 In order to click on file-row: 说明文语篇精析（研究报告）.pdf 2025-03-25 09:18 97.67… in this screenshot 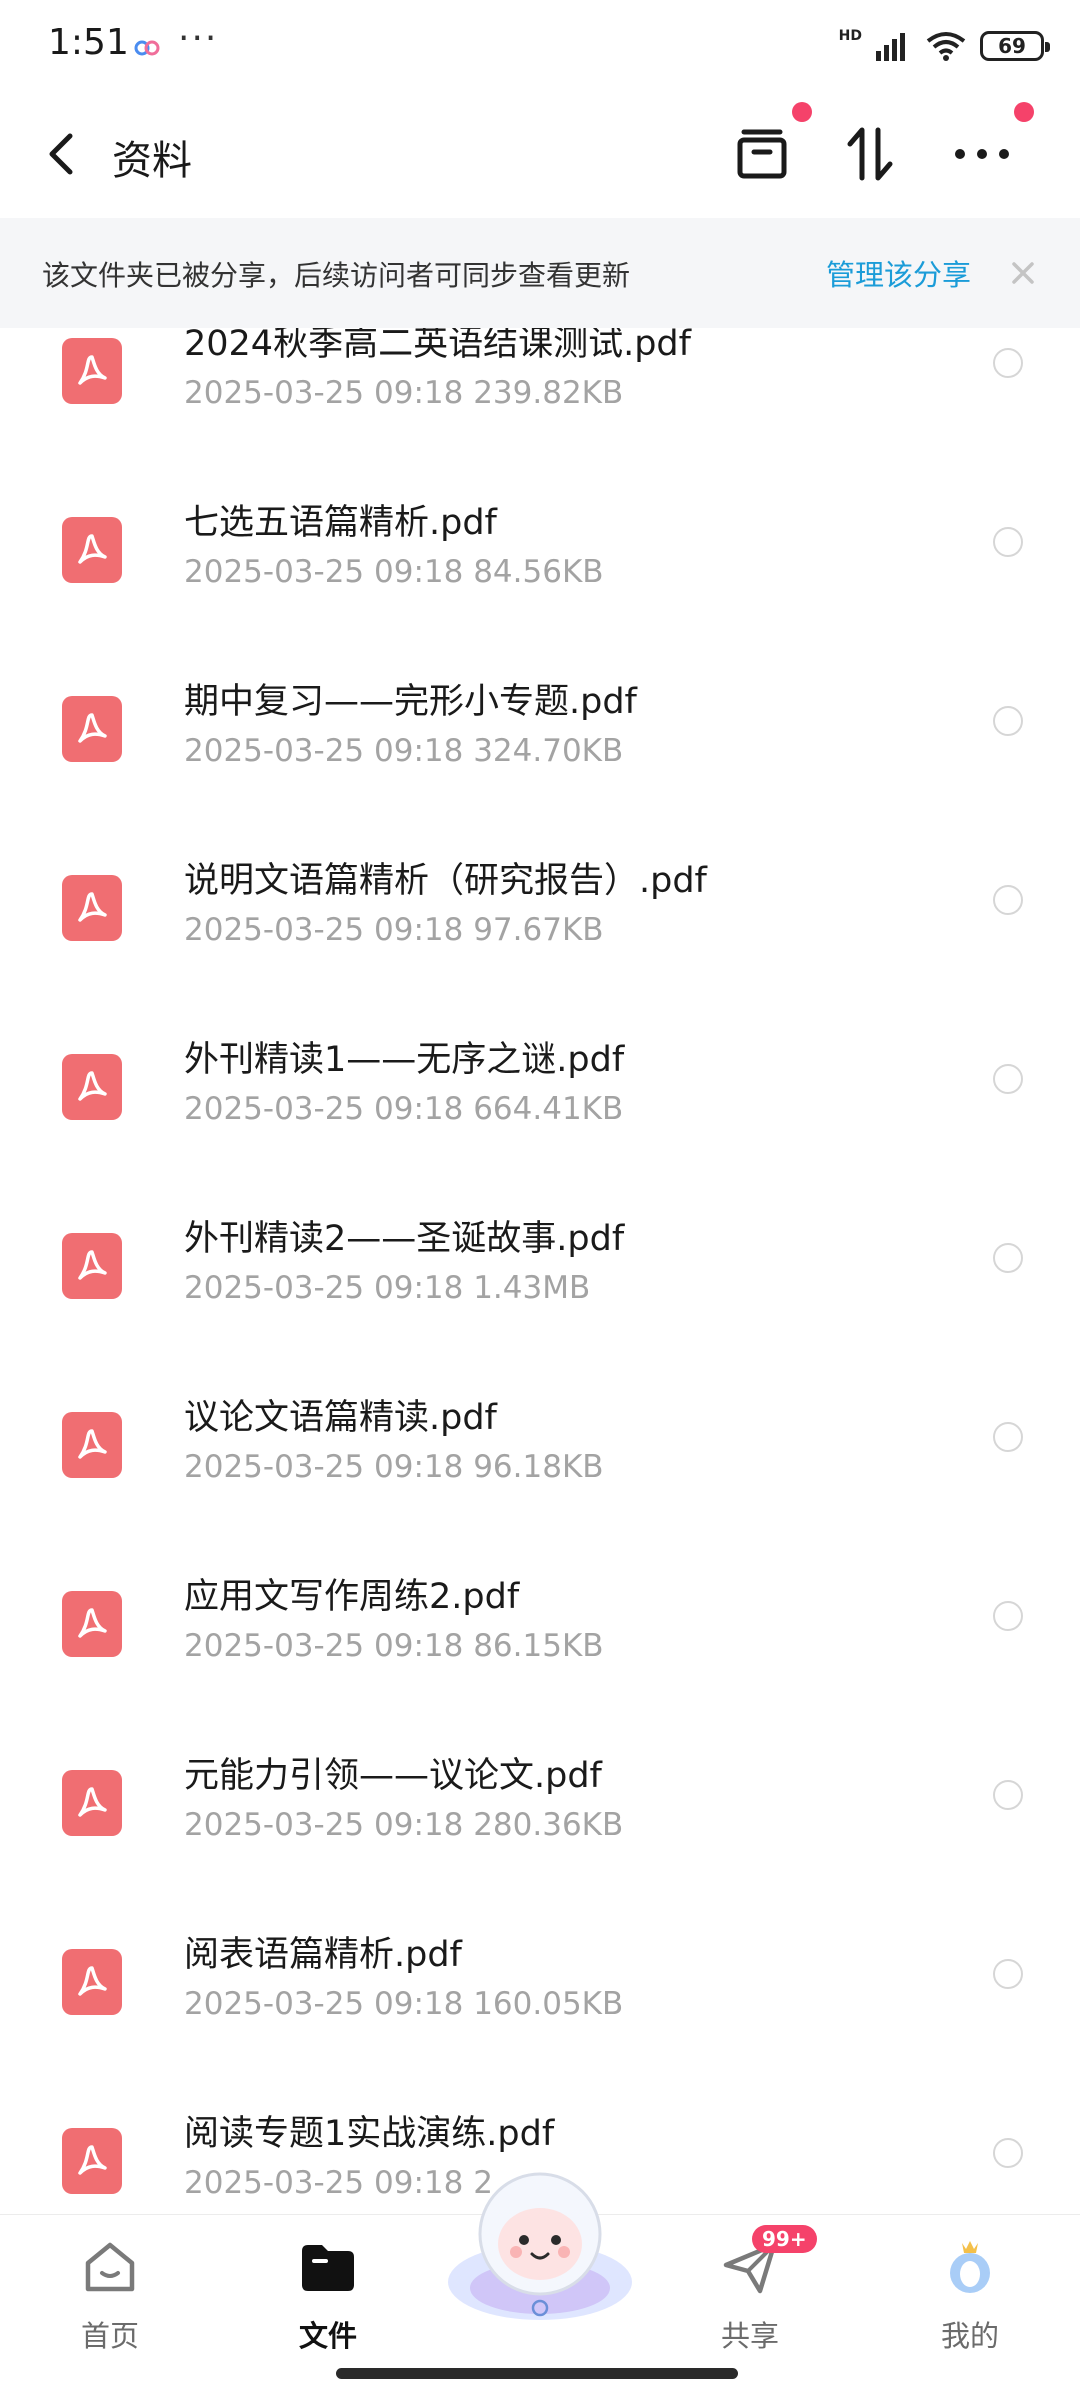, I will do `click(540, 938)`.